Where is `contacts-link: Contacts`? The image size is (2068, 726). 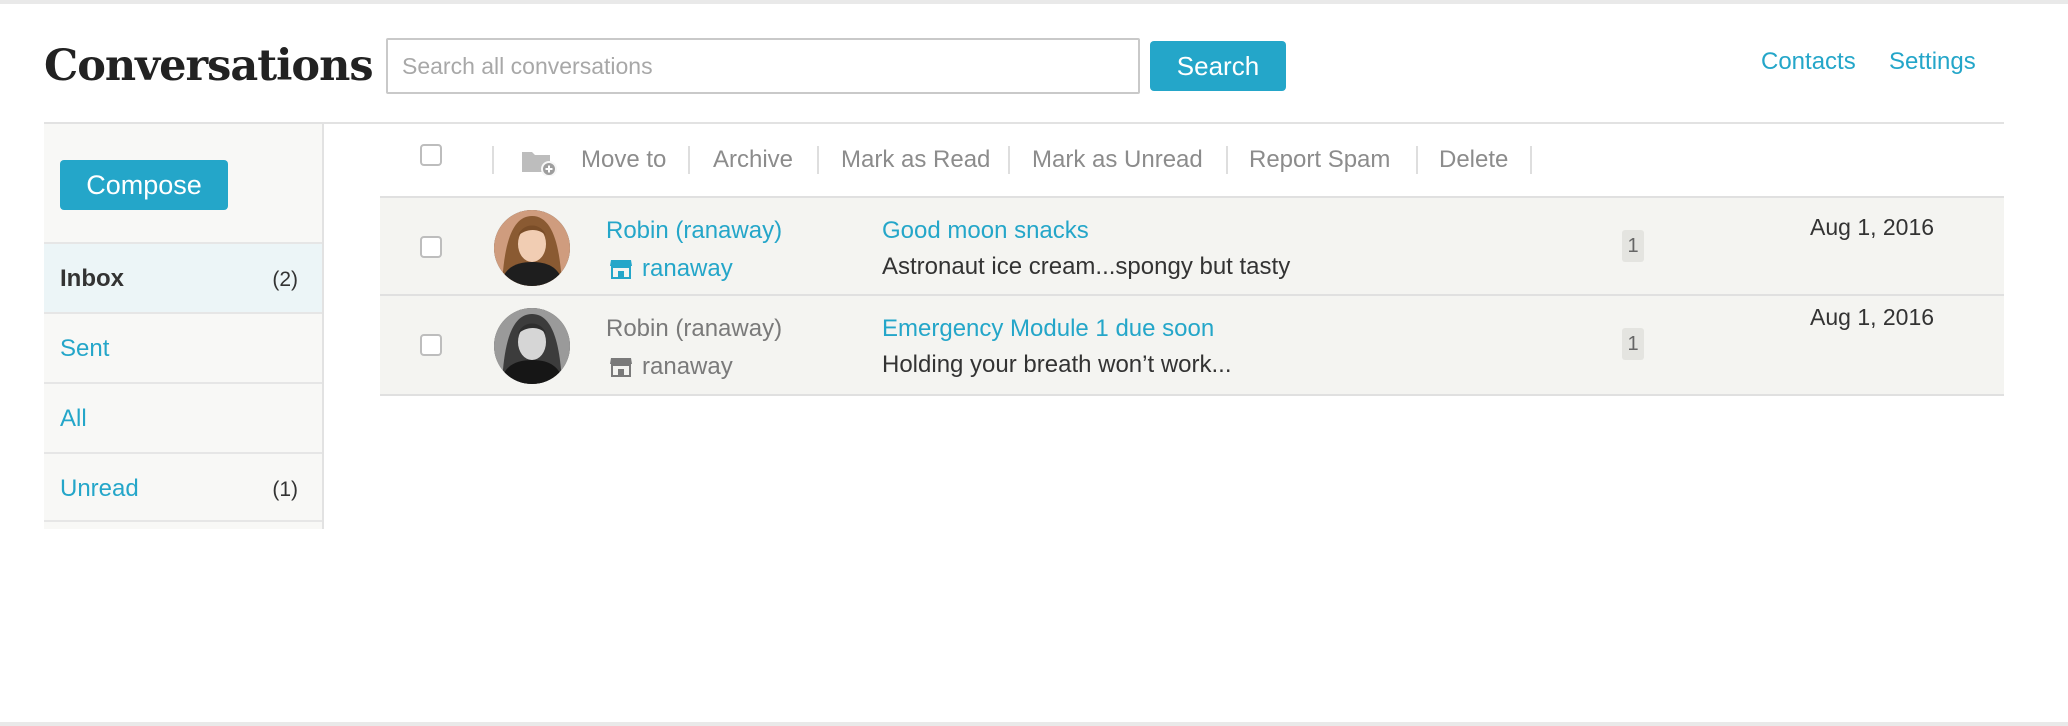 contacts-link: Contacts is located at coordinates (1808, 62).